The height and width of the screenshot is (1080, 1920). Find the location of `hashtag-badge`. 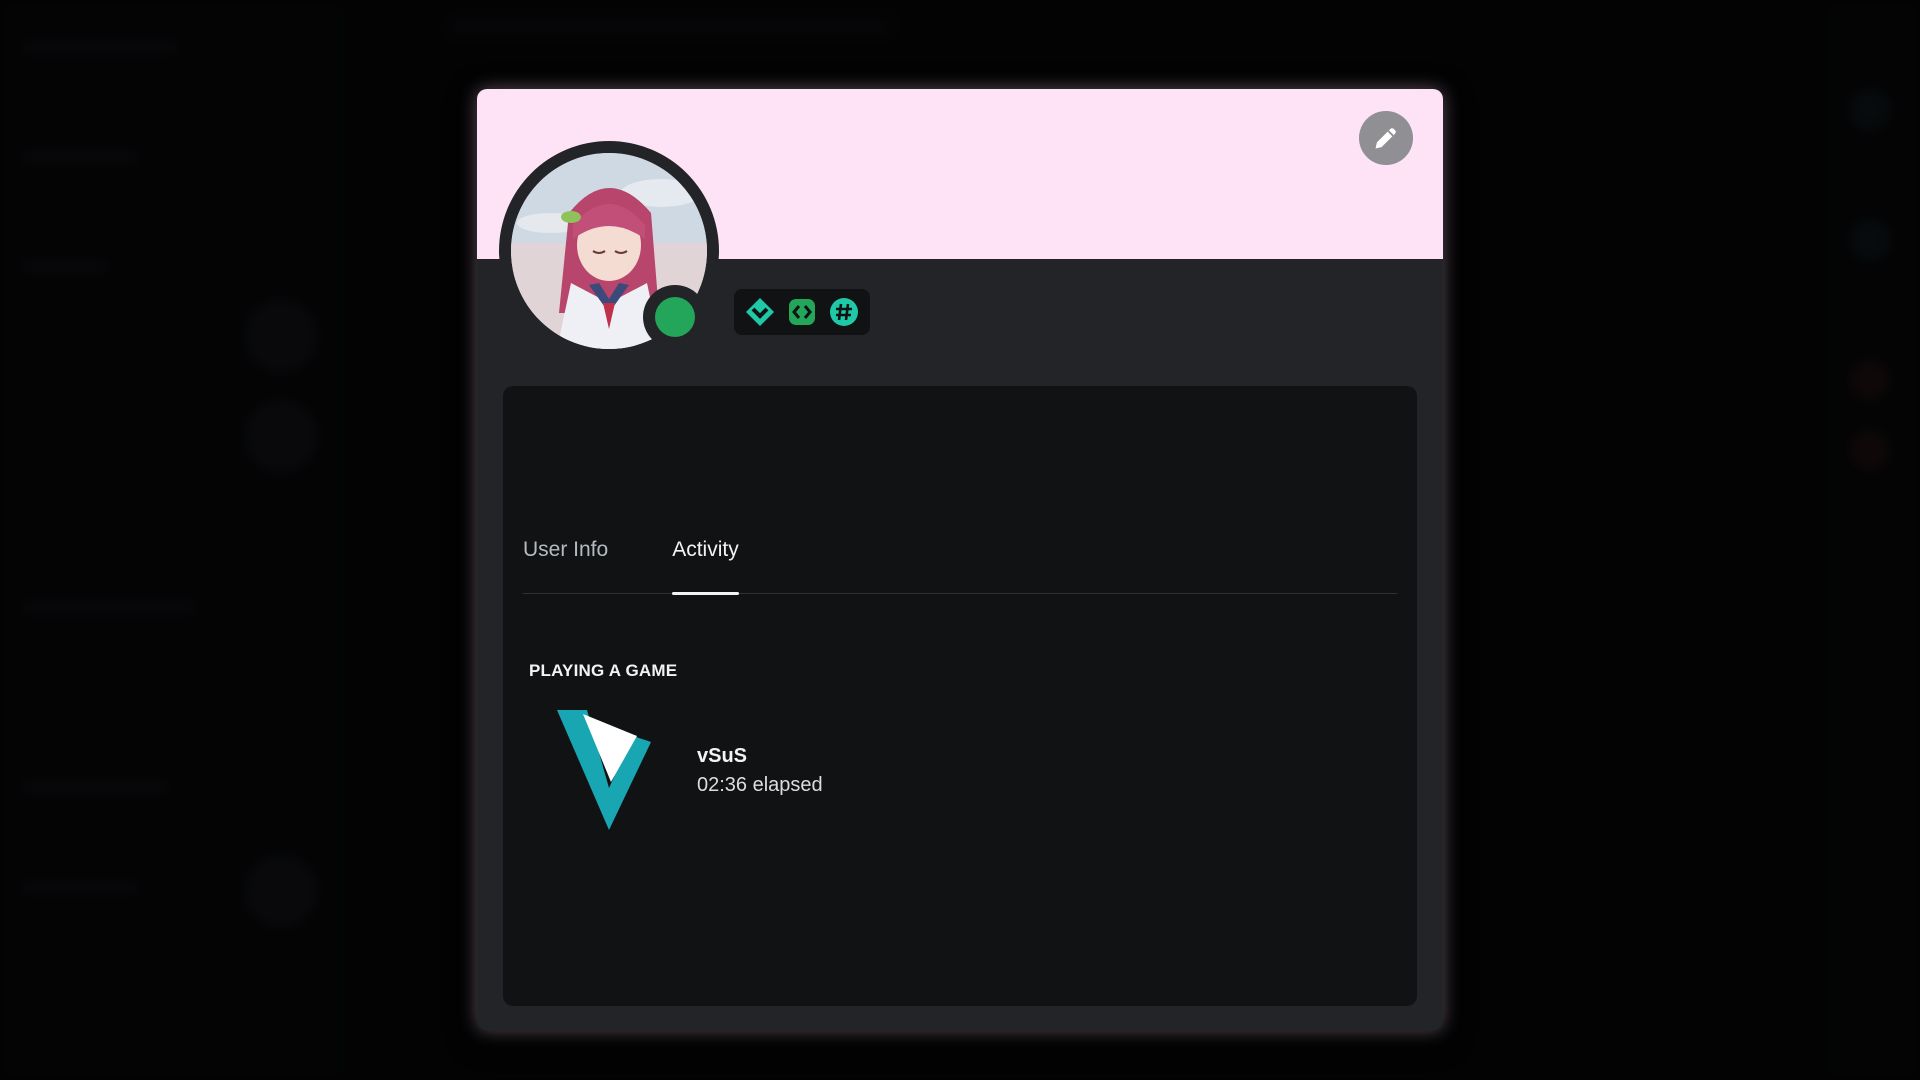

hashtag-badge is located at coordinates (844, 312).